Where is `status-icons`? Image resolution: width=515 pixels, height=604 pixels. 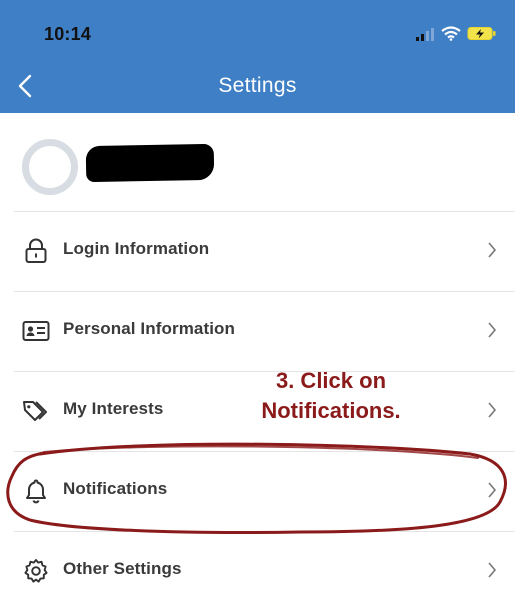 status-icons is located at coordinates (456, 33).